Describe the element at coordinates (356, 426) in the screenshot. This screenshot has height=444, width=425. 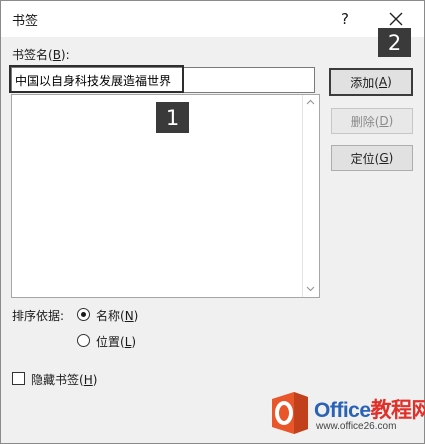
I see `watermark-url: www.office26.com` at that location.